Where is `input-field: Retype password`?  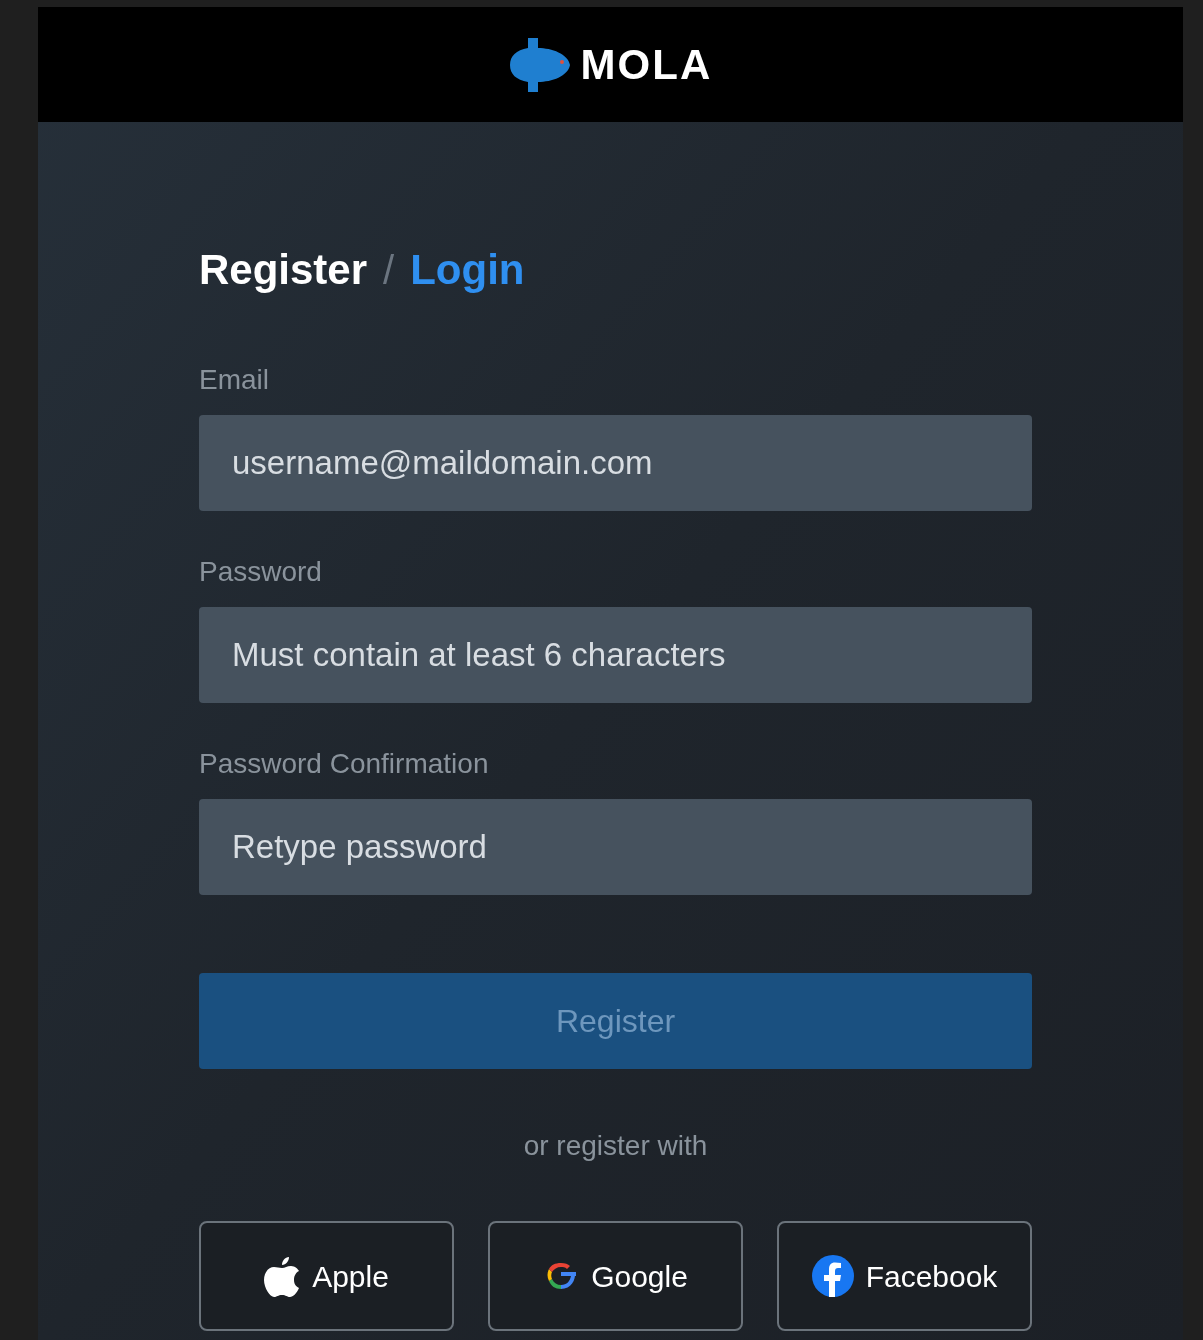
input-field: Retype password is located at coordinates (615, 847).